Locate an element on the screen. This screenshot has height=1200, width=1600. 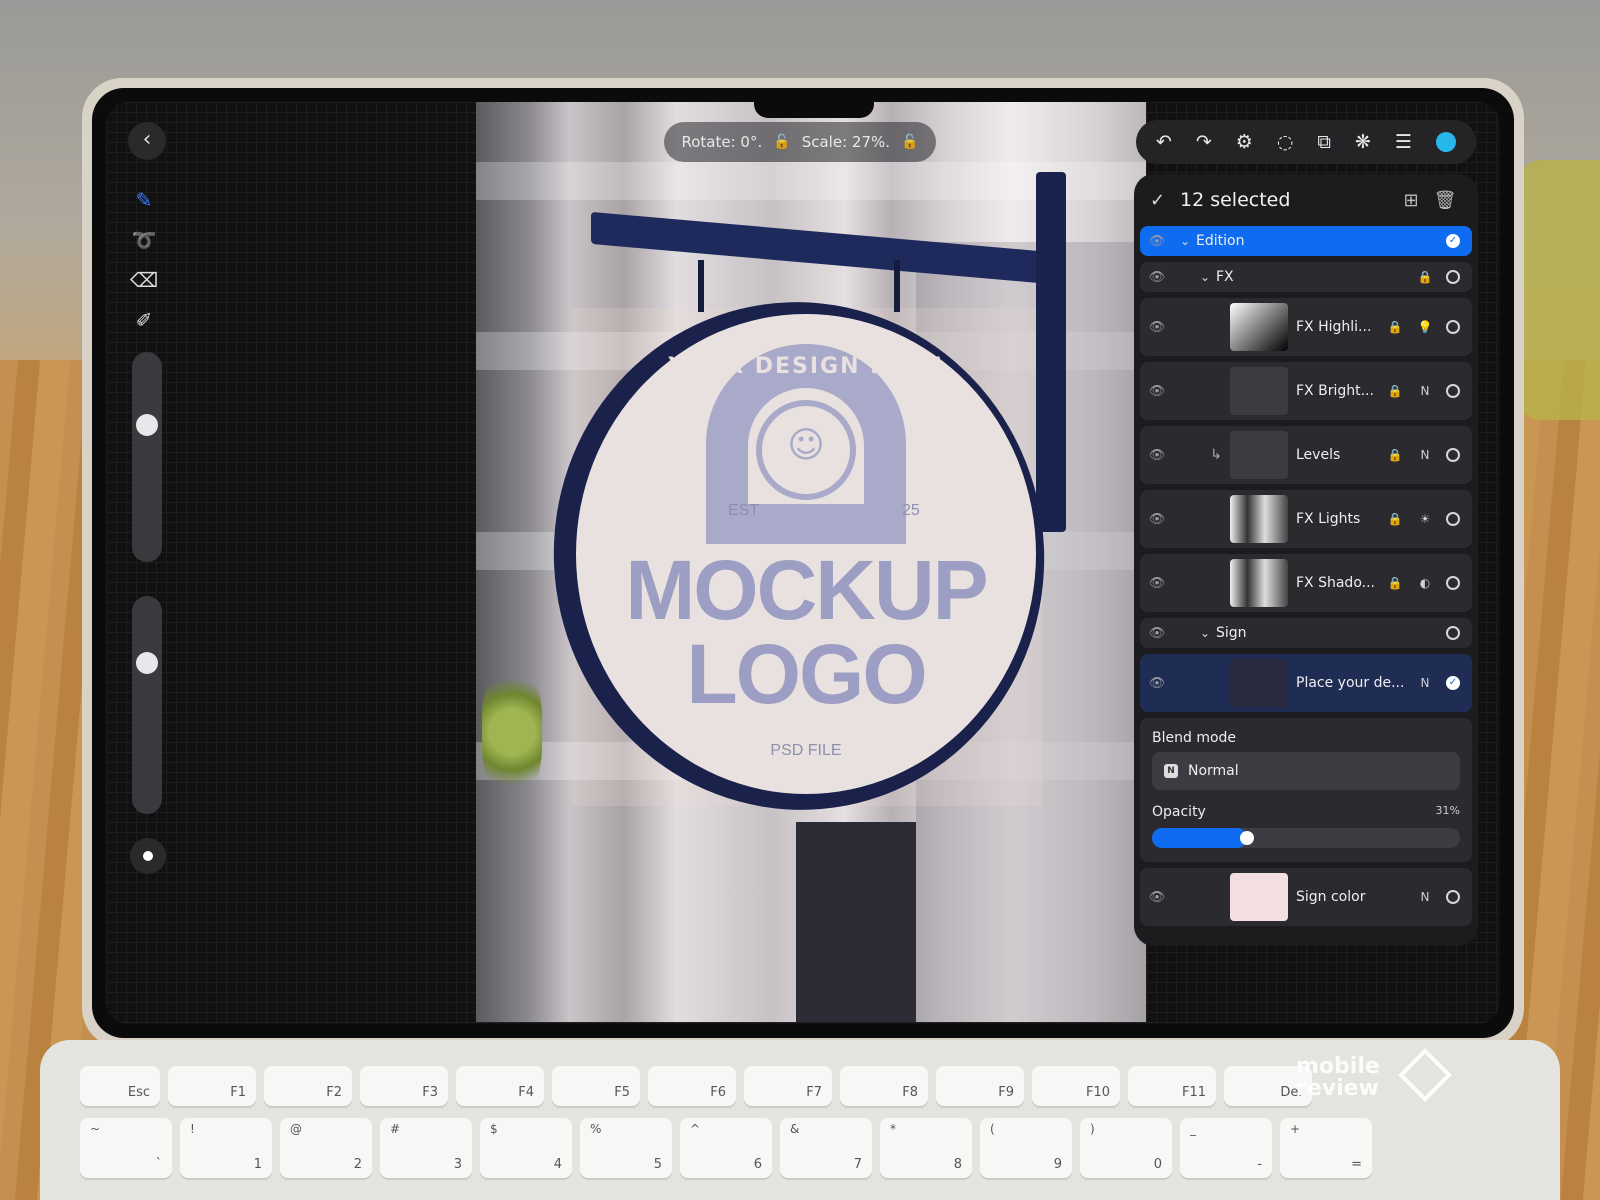
layer-row: 👁 ⌄ Edition ✓ is located at coordinates (1306, 241).